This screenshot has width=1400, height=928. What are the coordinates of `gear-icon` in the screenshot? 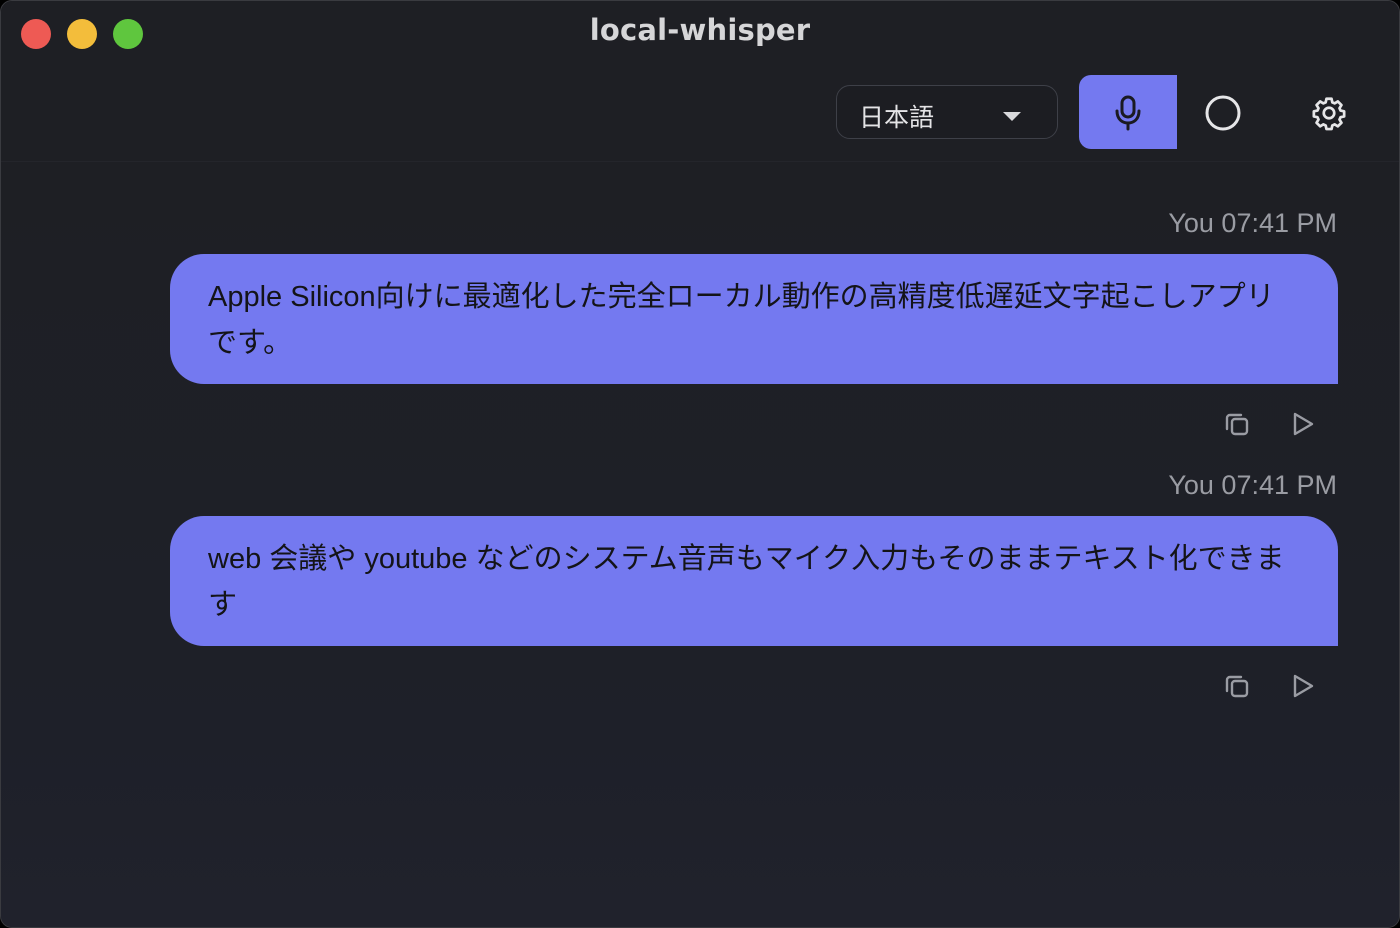 It's located at (1329, 114).